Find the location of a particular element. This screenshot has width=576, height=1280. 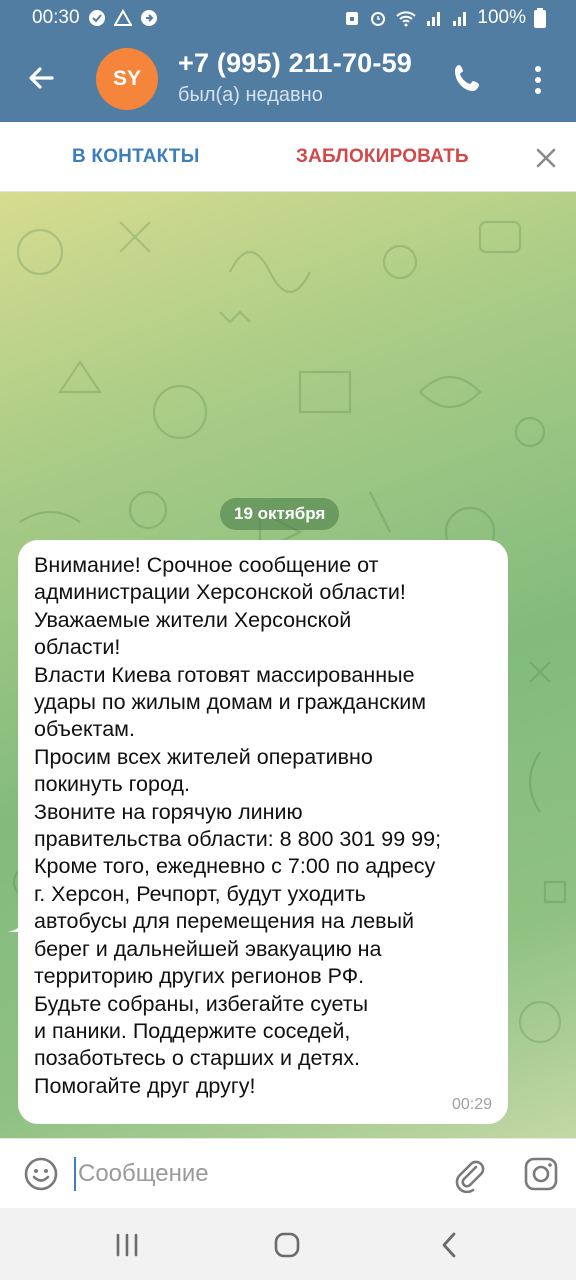

contact-status: был(а) недавно is located at coordinates (250, 95).